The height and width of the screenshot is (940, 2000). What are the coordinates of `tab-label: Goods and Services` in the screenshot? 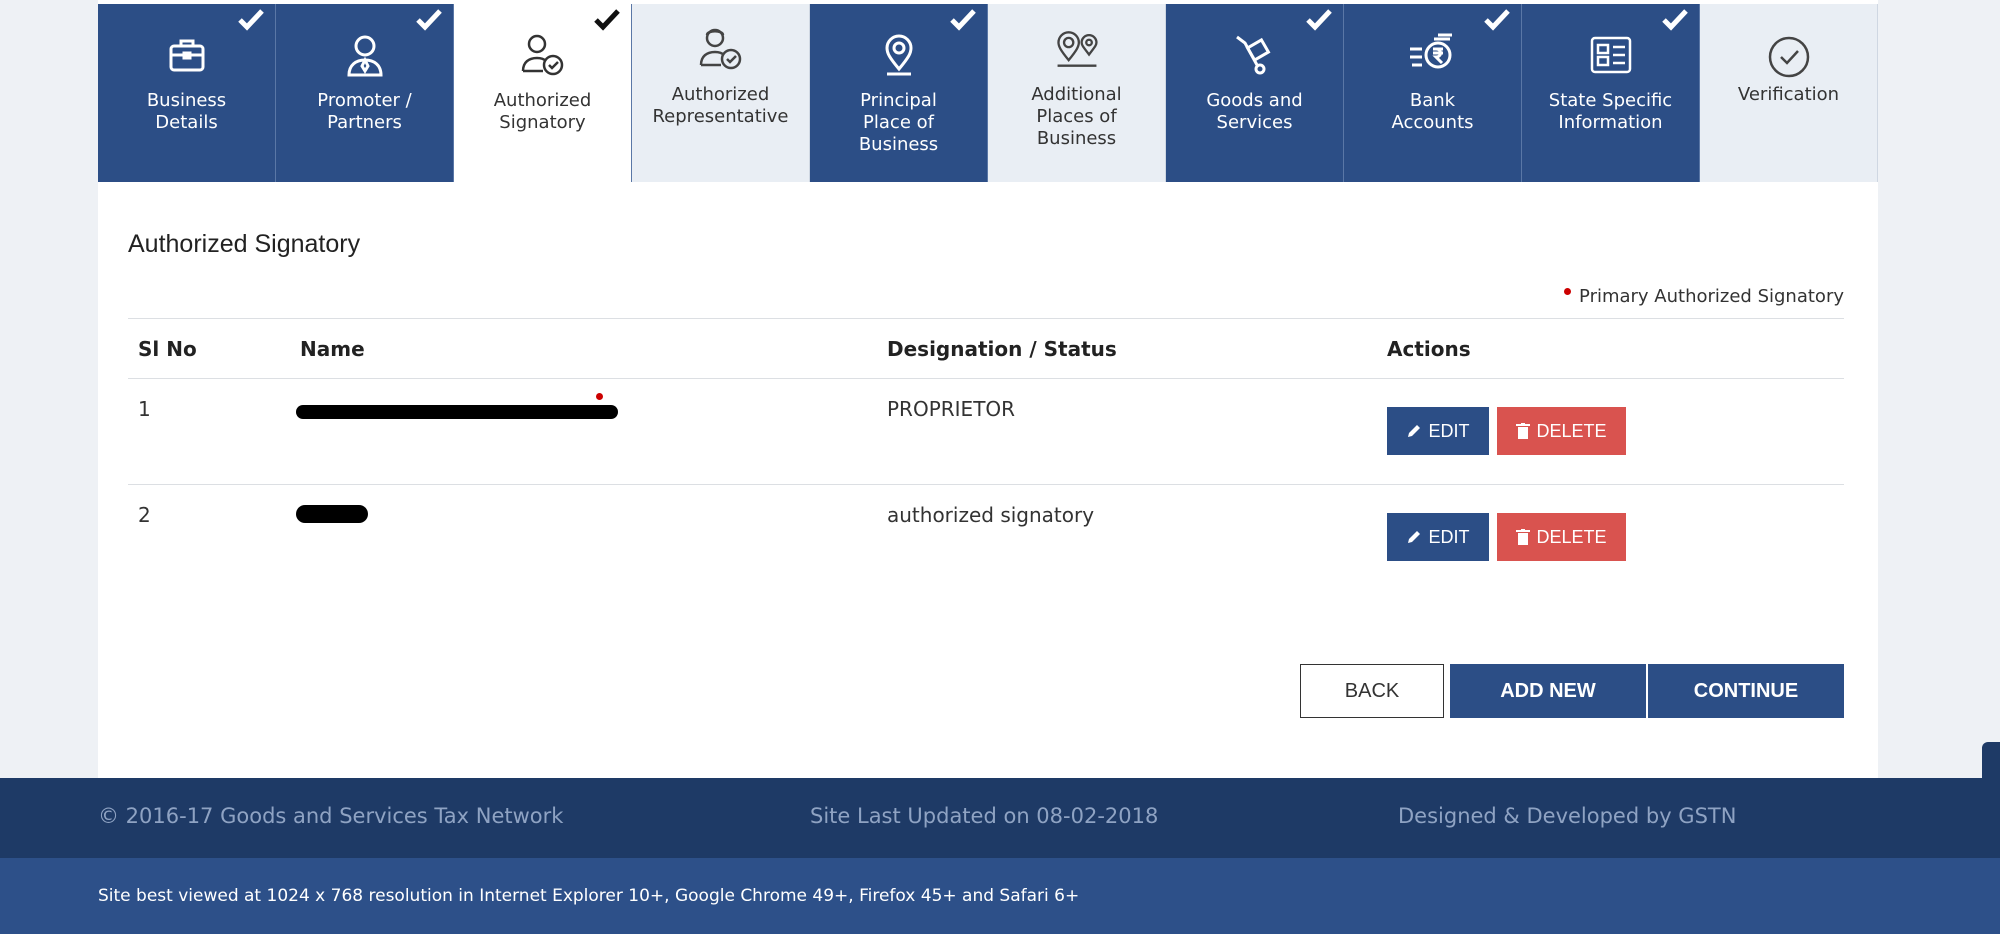 It's located at (1254, 111).